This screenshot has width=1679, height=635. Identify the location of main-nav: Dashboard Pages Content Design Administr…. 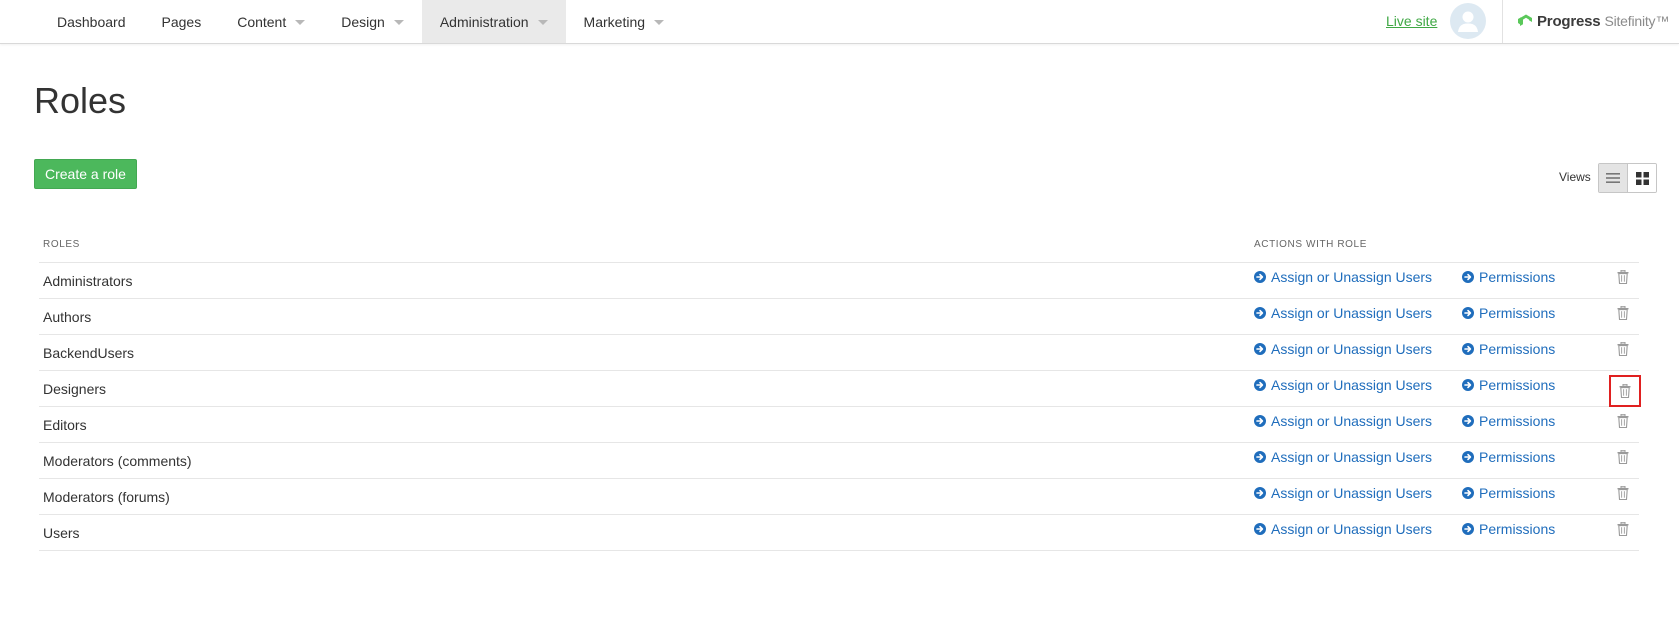
(360, 21).